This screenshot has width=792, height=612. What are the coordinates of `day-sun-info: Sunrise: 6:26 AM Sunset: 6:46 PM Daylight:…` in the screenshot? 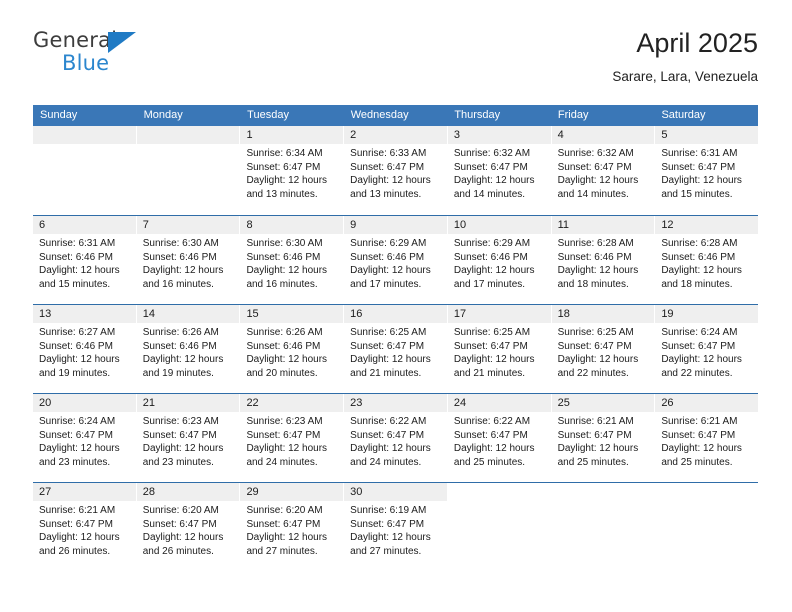 It's located at (188, 351).